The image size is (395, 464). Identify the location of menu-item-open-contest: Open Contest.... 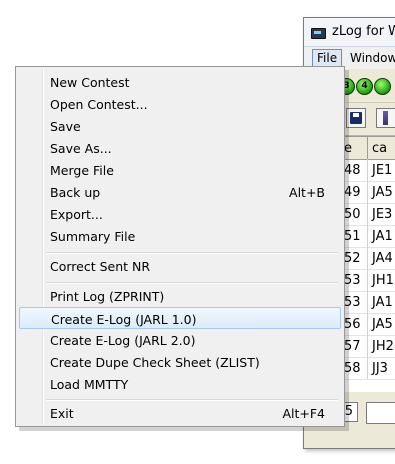
(180, 104).